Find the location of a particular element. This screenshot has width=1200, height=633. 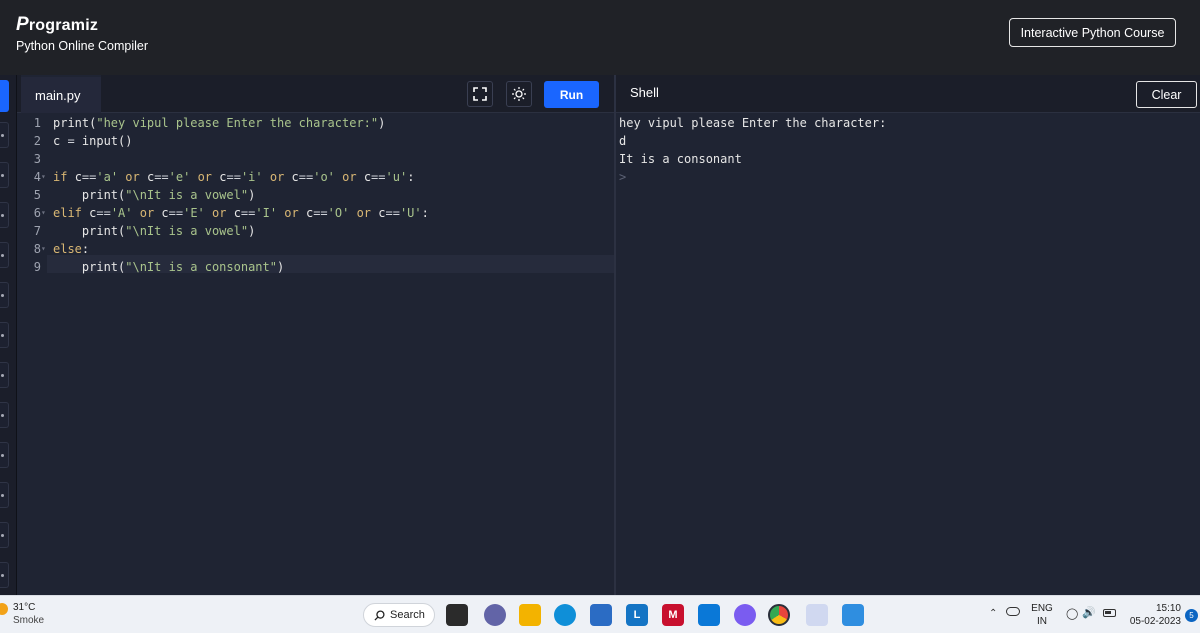

mcafee-icon: M is located at coordinates (673, 615).